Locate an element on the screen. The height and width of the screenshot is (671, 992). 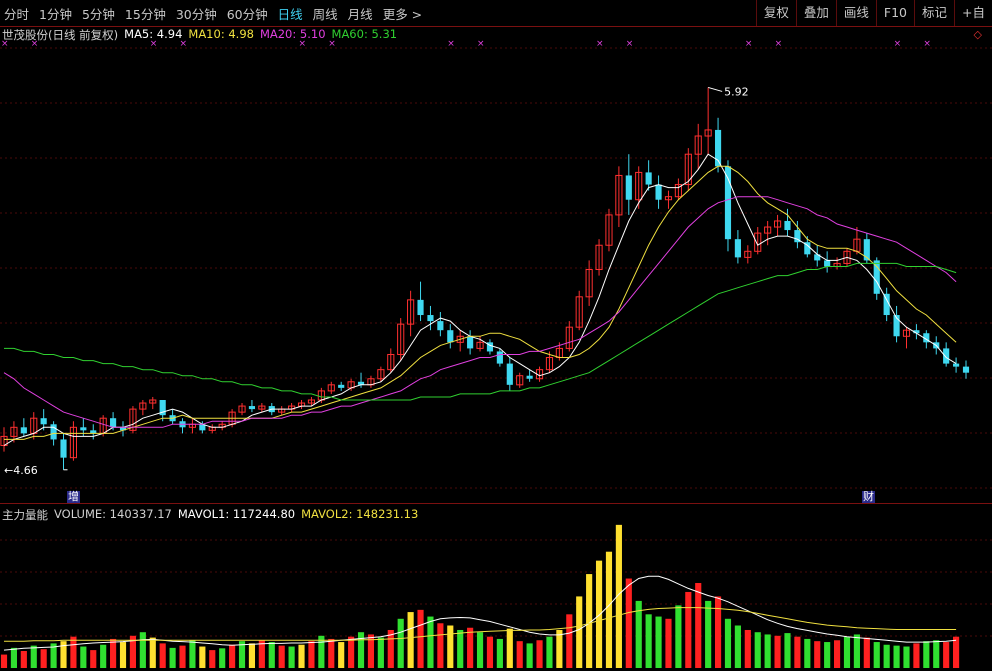
high-price-label: 5.92 is located at coordinates (736, 91).